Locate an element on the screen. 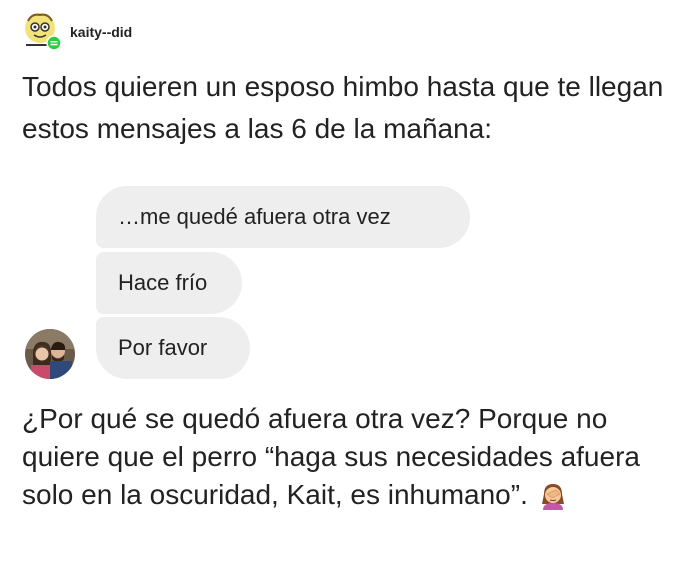 The image size is (700, 562). face-palm-emoji-icon is located at coordinates (553, 500).